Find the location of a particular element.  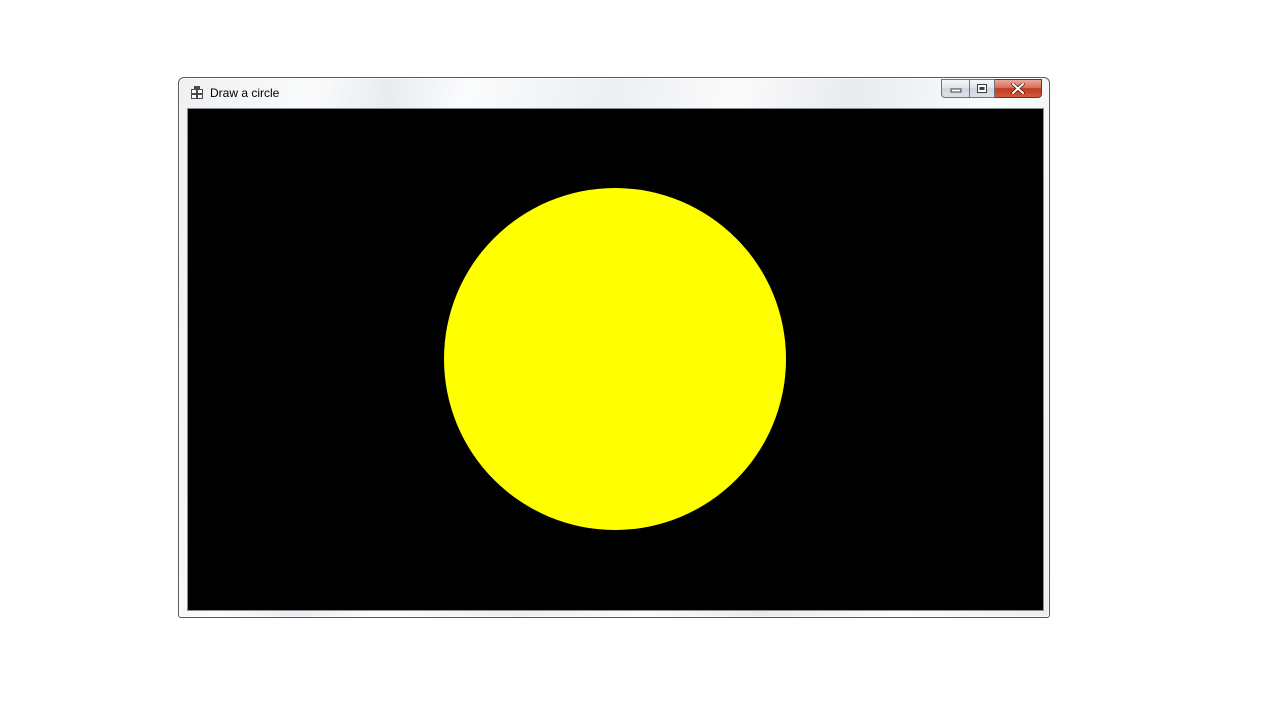

close-button is located at coordinates (1018, 88).